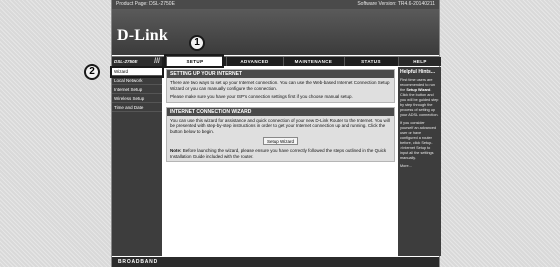 Image resolution: width=560 pixels, height=267 pixels. I want to click on sidebar-item-wireless-setup: Wireless Setup, so click(137, 98).